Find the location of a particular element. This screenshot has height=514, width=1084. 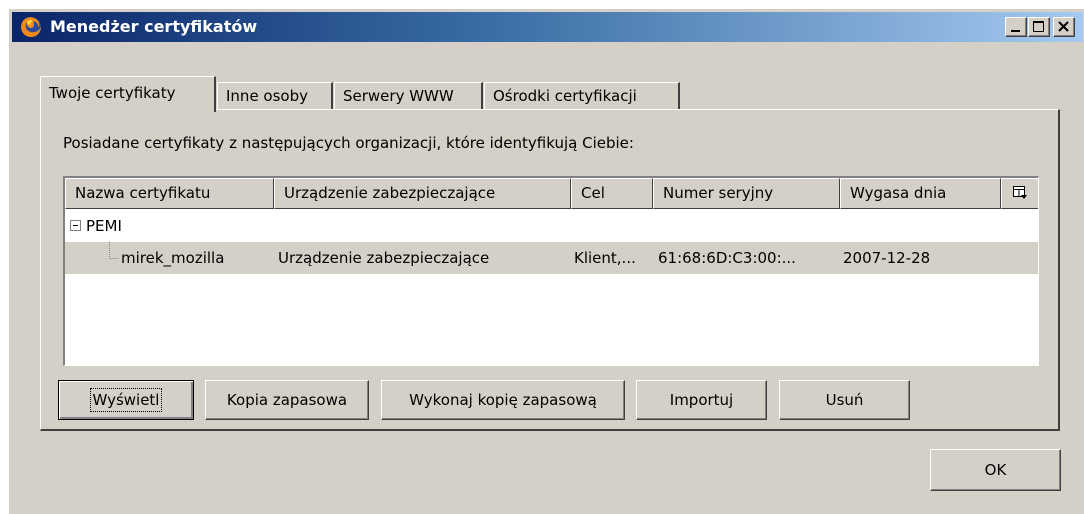

tree-group-row: PEMI is located at coordinates (551, 226).